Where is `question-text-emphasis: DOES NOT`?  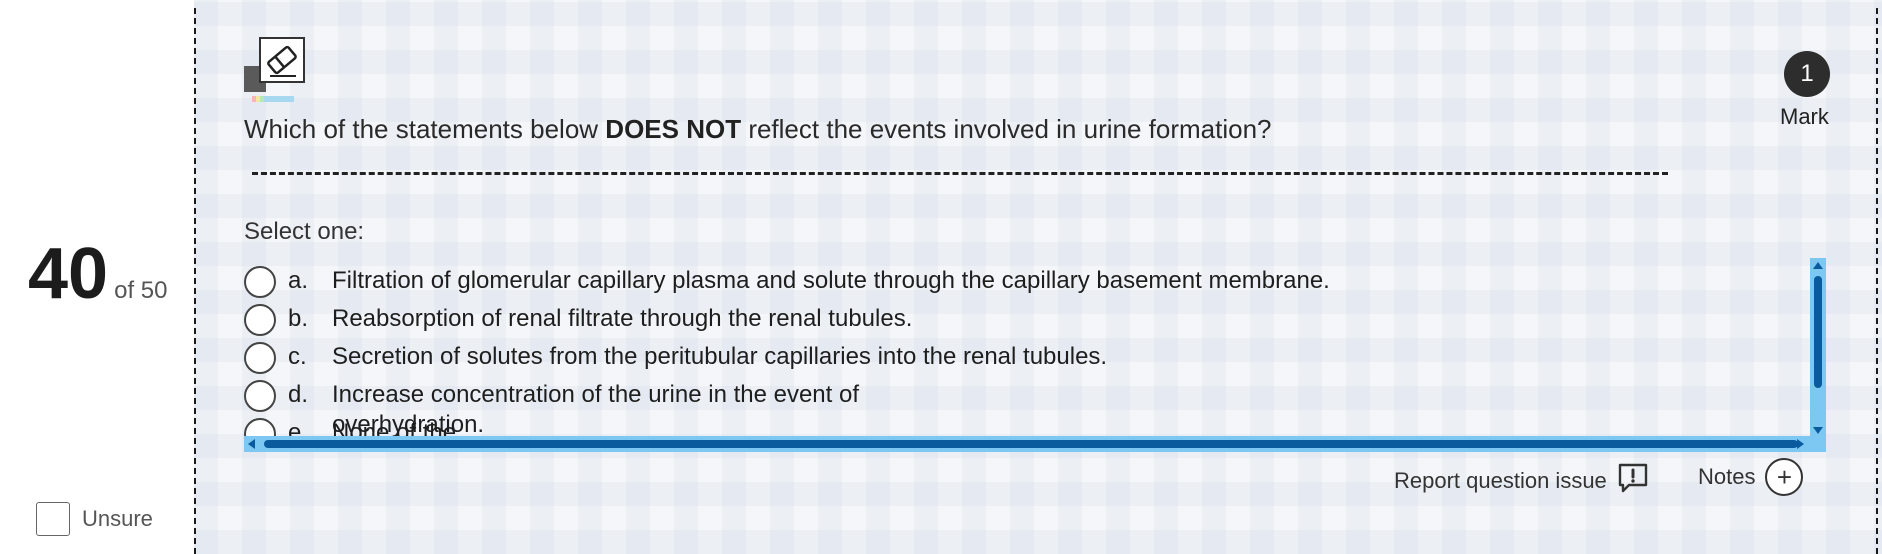
question-text-emphasis: DOES NOT is located at coordinates (673, 129).